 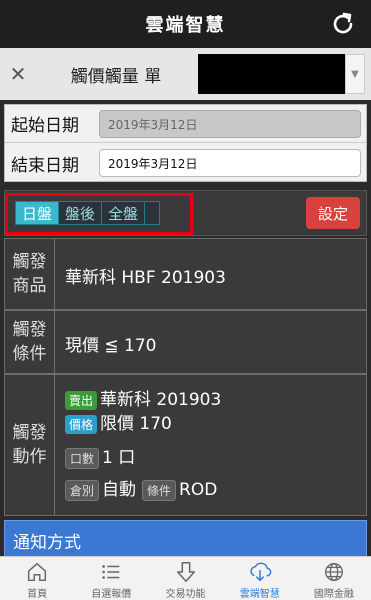 What do you see at coordinates (333, 213) in the screenshot?
I see `setting-button: 設定` at bounding box center [333, 213].